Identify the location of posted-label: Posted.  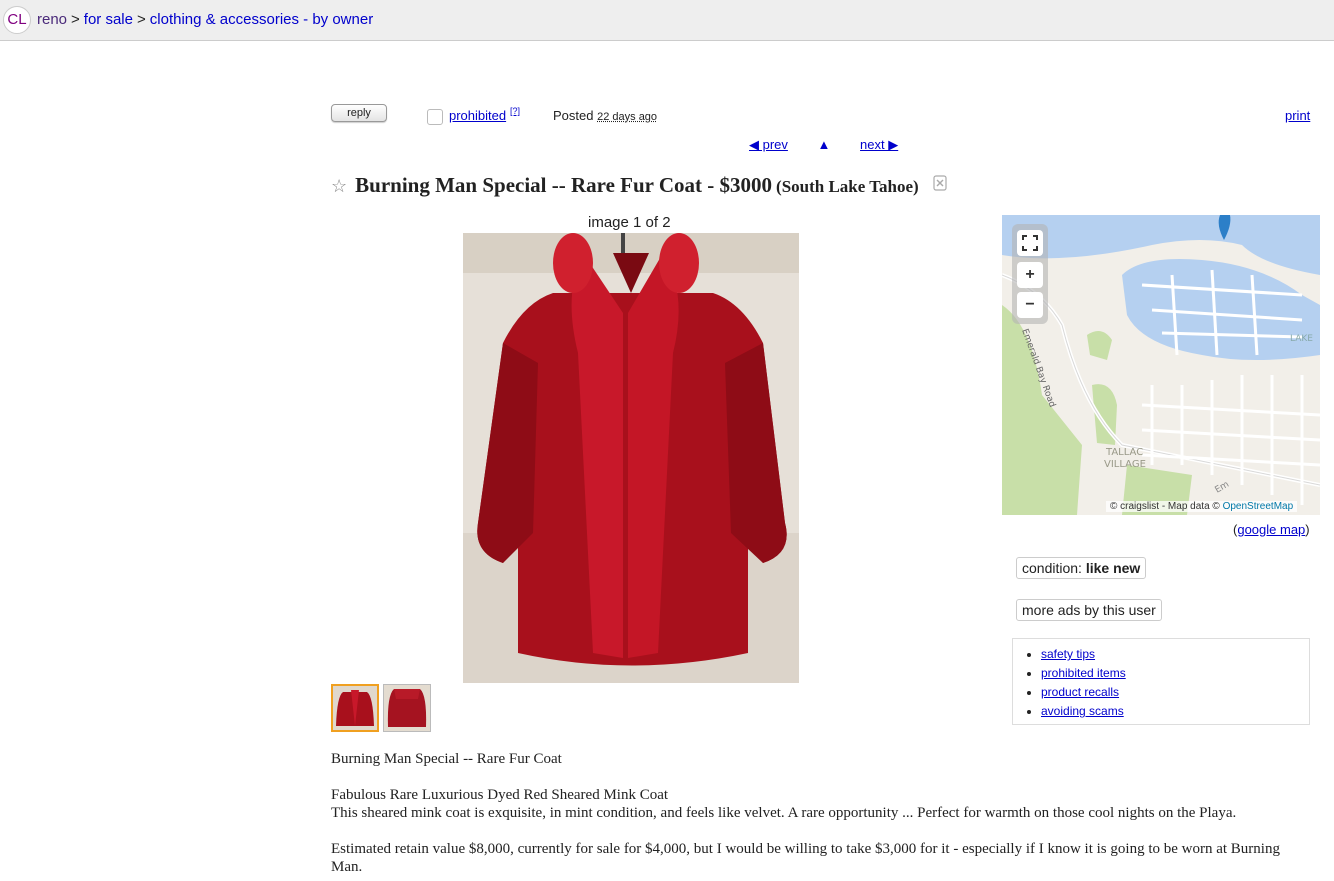
(573, 115).